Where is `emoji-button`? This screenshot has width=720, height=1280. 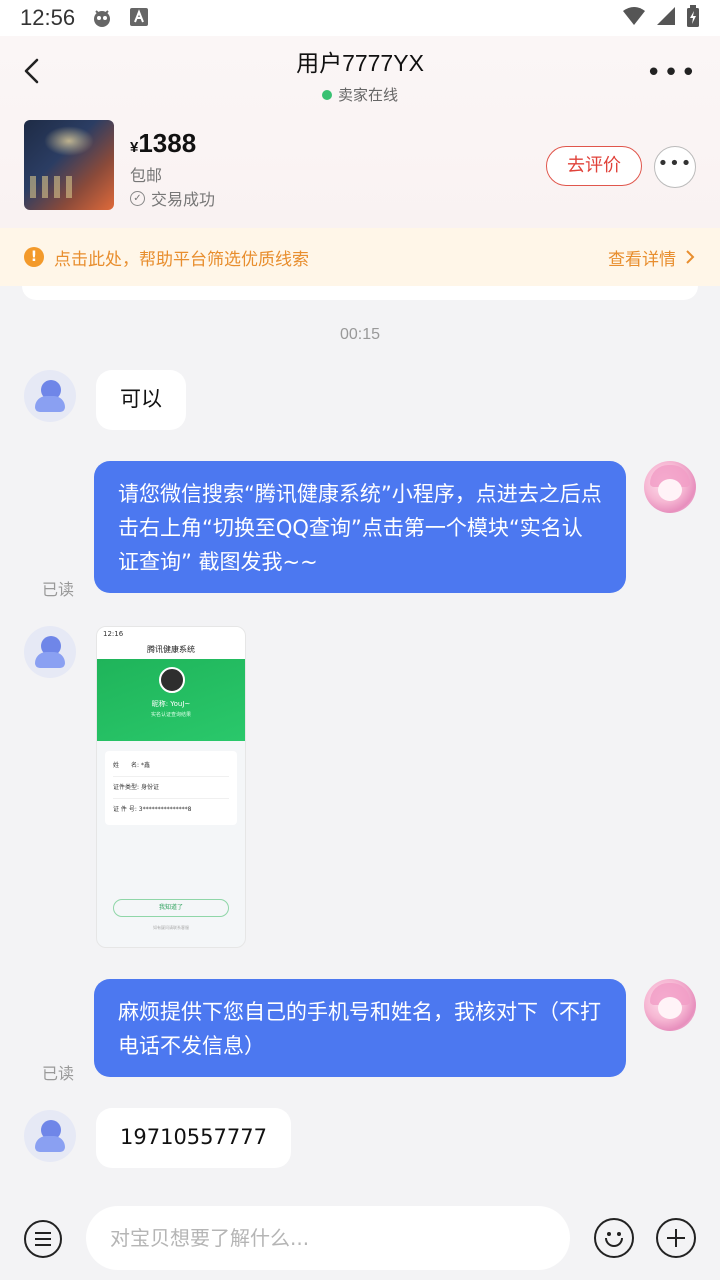 emoji-button is located at coordinates (614, 1238).